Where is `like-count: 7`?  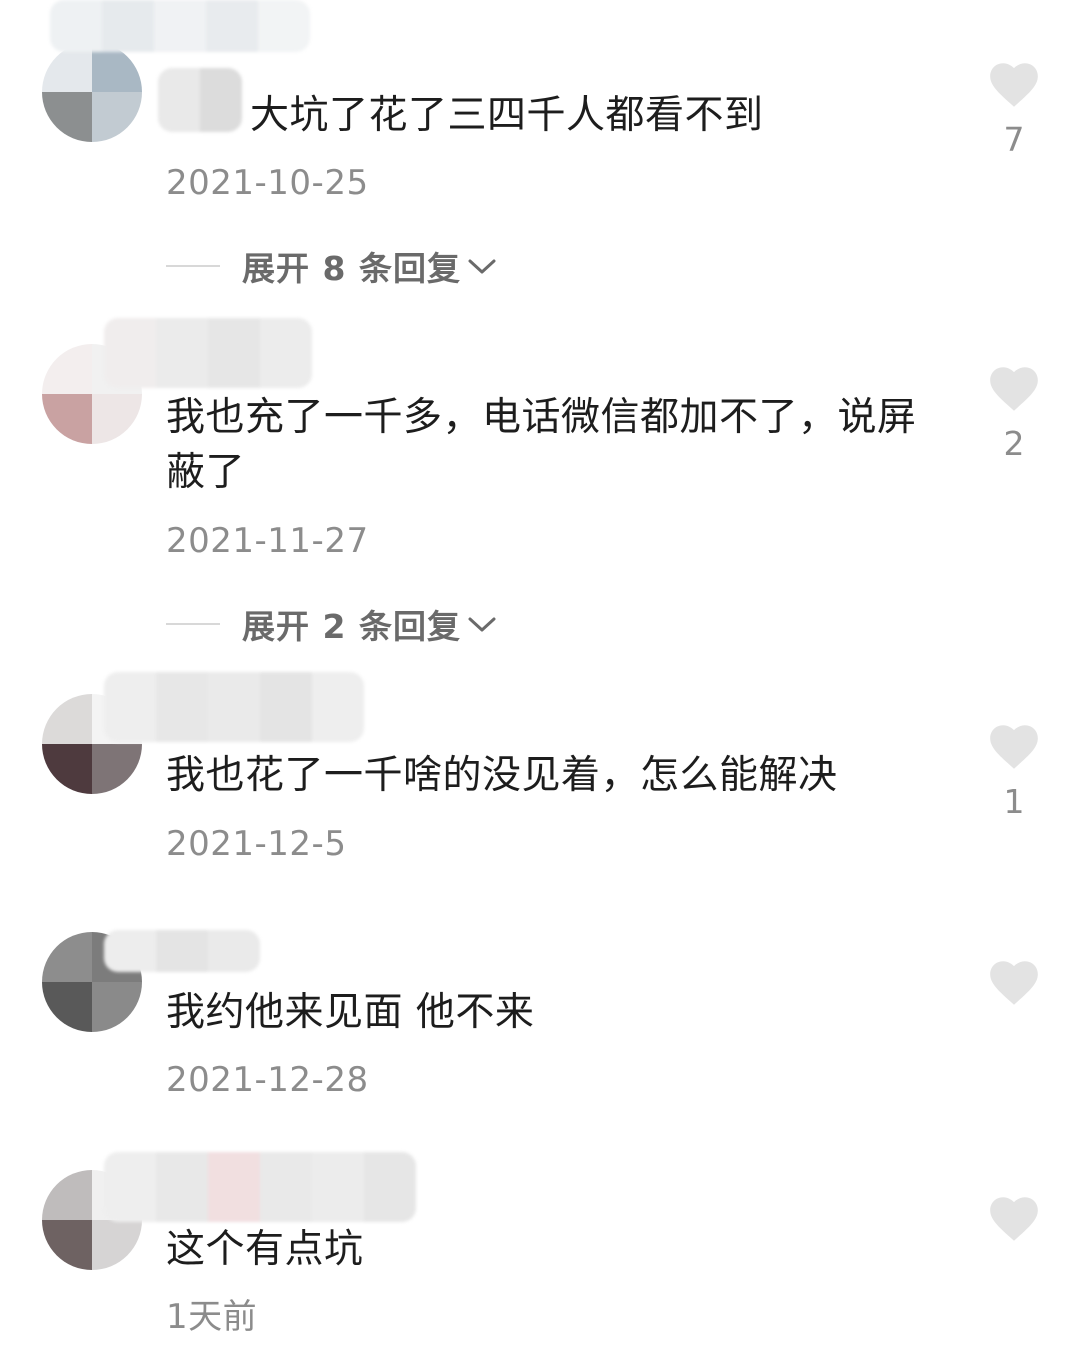 like-count: 7 is located at coordinates (1014, 139).